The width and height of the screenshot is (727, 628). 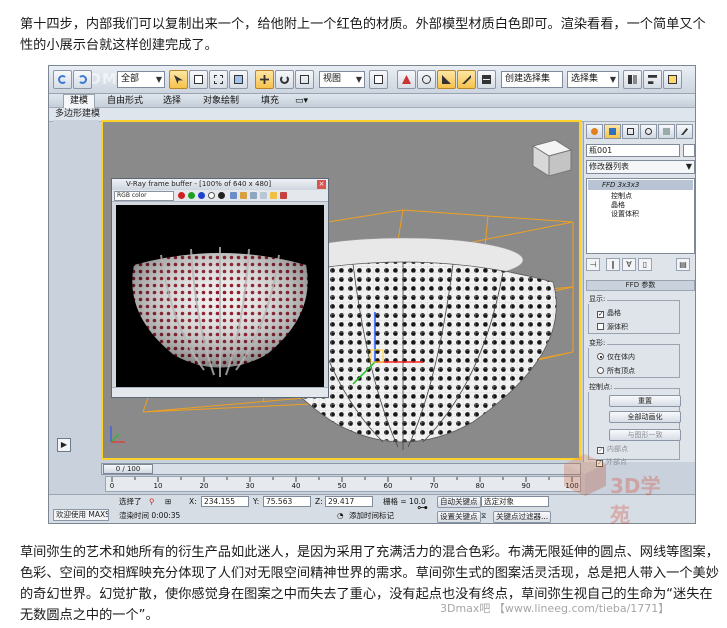 I want to click on scale-button, so click(x=304, y=79).